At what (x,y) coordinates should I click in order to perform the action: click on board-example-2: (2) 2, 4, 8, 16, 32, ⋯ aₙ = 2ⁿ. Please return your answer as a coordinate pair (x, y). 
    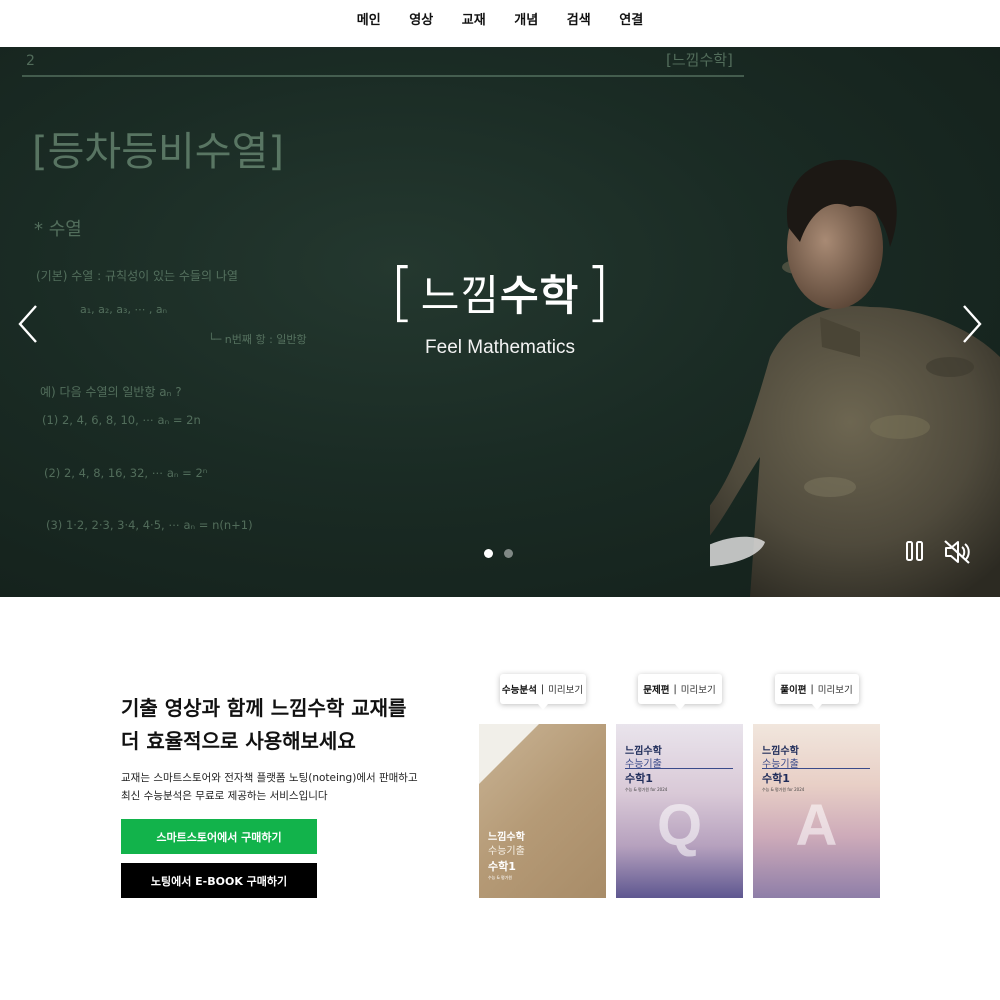
    Looking at the image, I should click on (126, 473).